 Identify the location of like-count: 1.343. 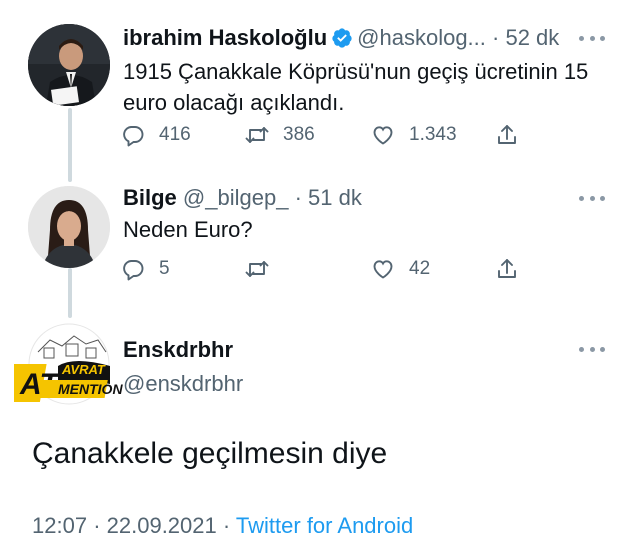
(433, 134).